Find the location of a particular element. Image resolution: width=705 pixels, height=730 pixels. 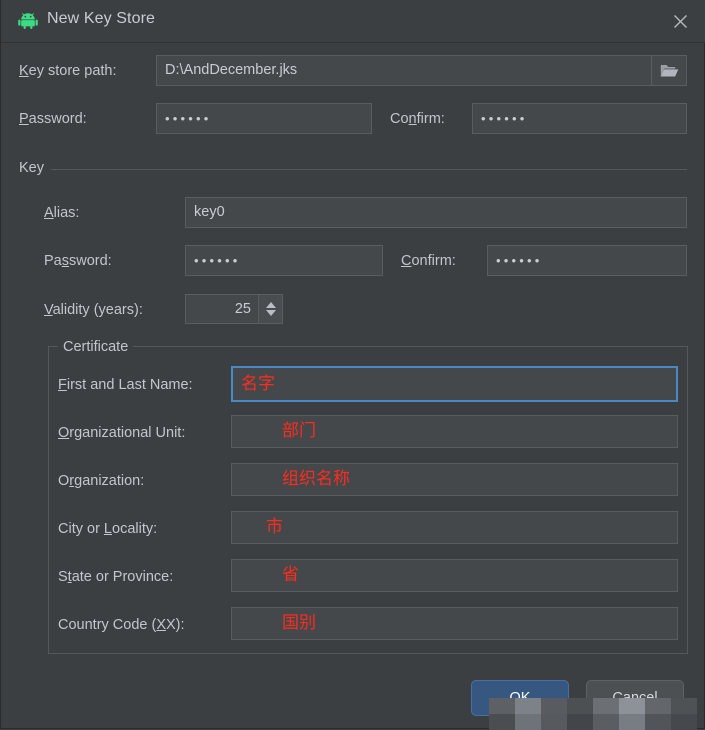

state-or-province-label: State or Province: is located at coordinates (116, 577).